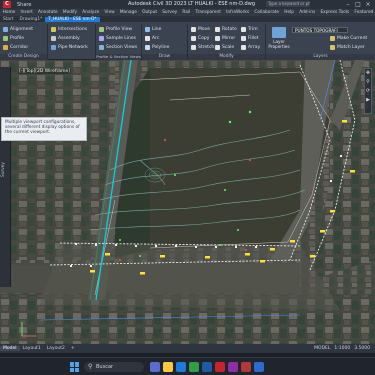  Describe the element at coordinates (53, 47) in the screenshot. I see `pipe-network-icon` at that location.